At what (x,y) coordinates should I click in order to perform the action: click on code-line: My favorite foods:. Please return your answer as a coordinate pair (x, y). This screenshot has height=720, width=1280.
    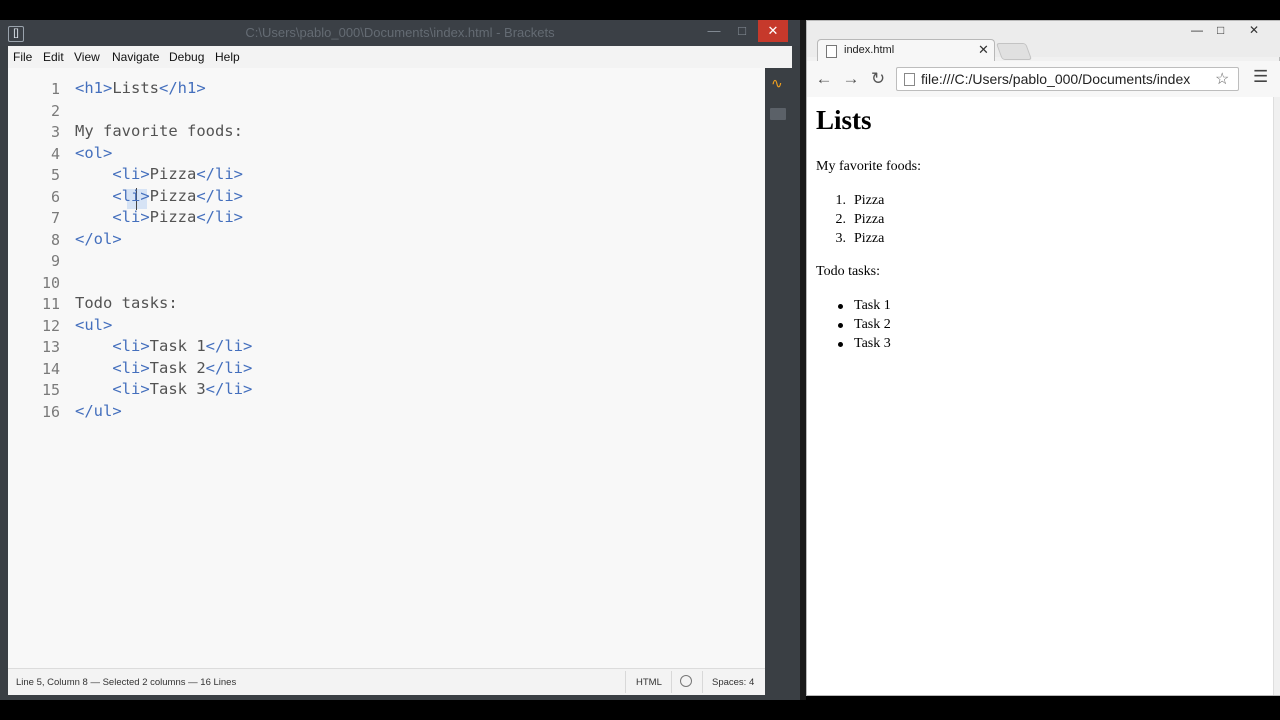
    Looking at the image, I should click on (159, 131).